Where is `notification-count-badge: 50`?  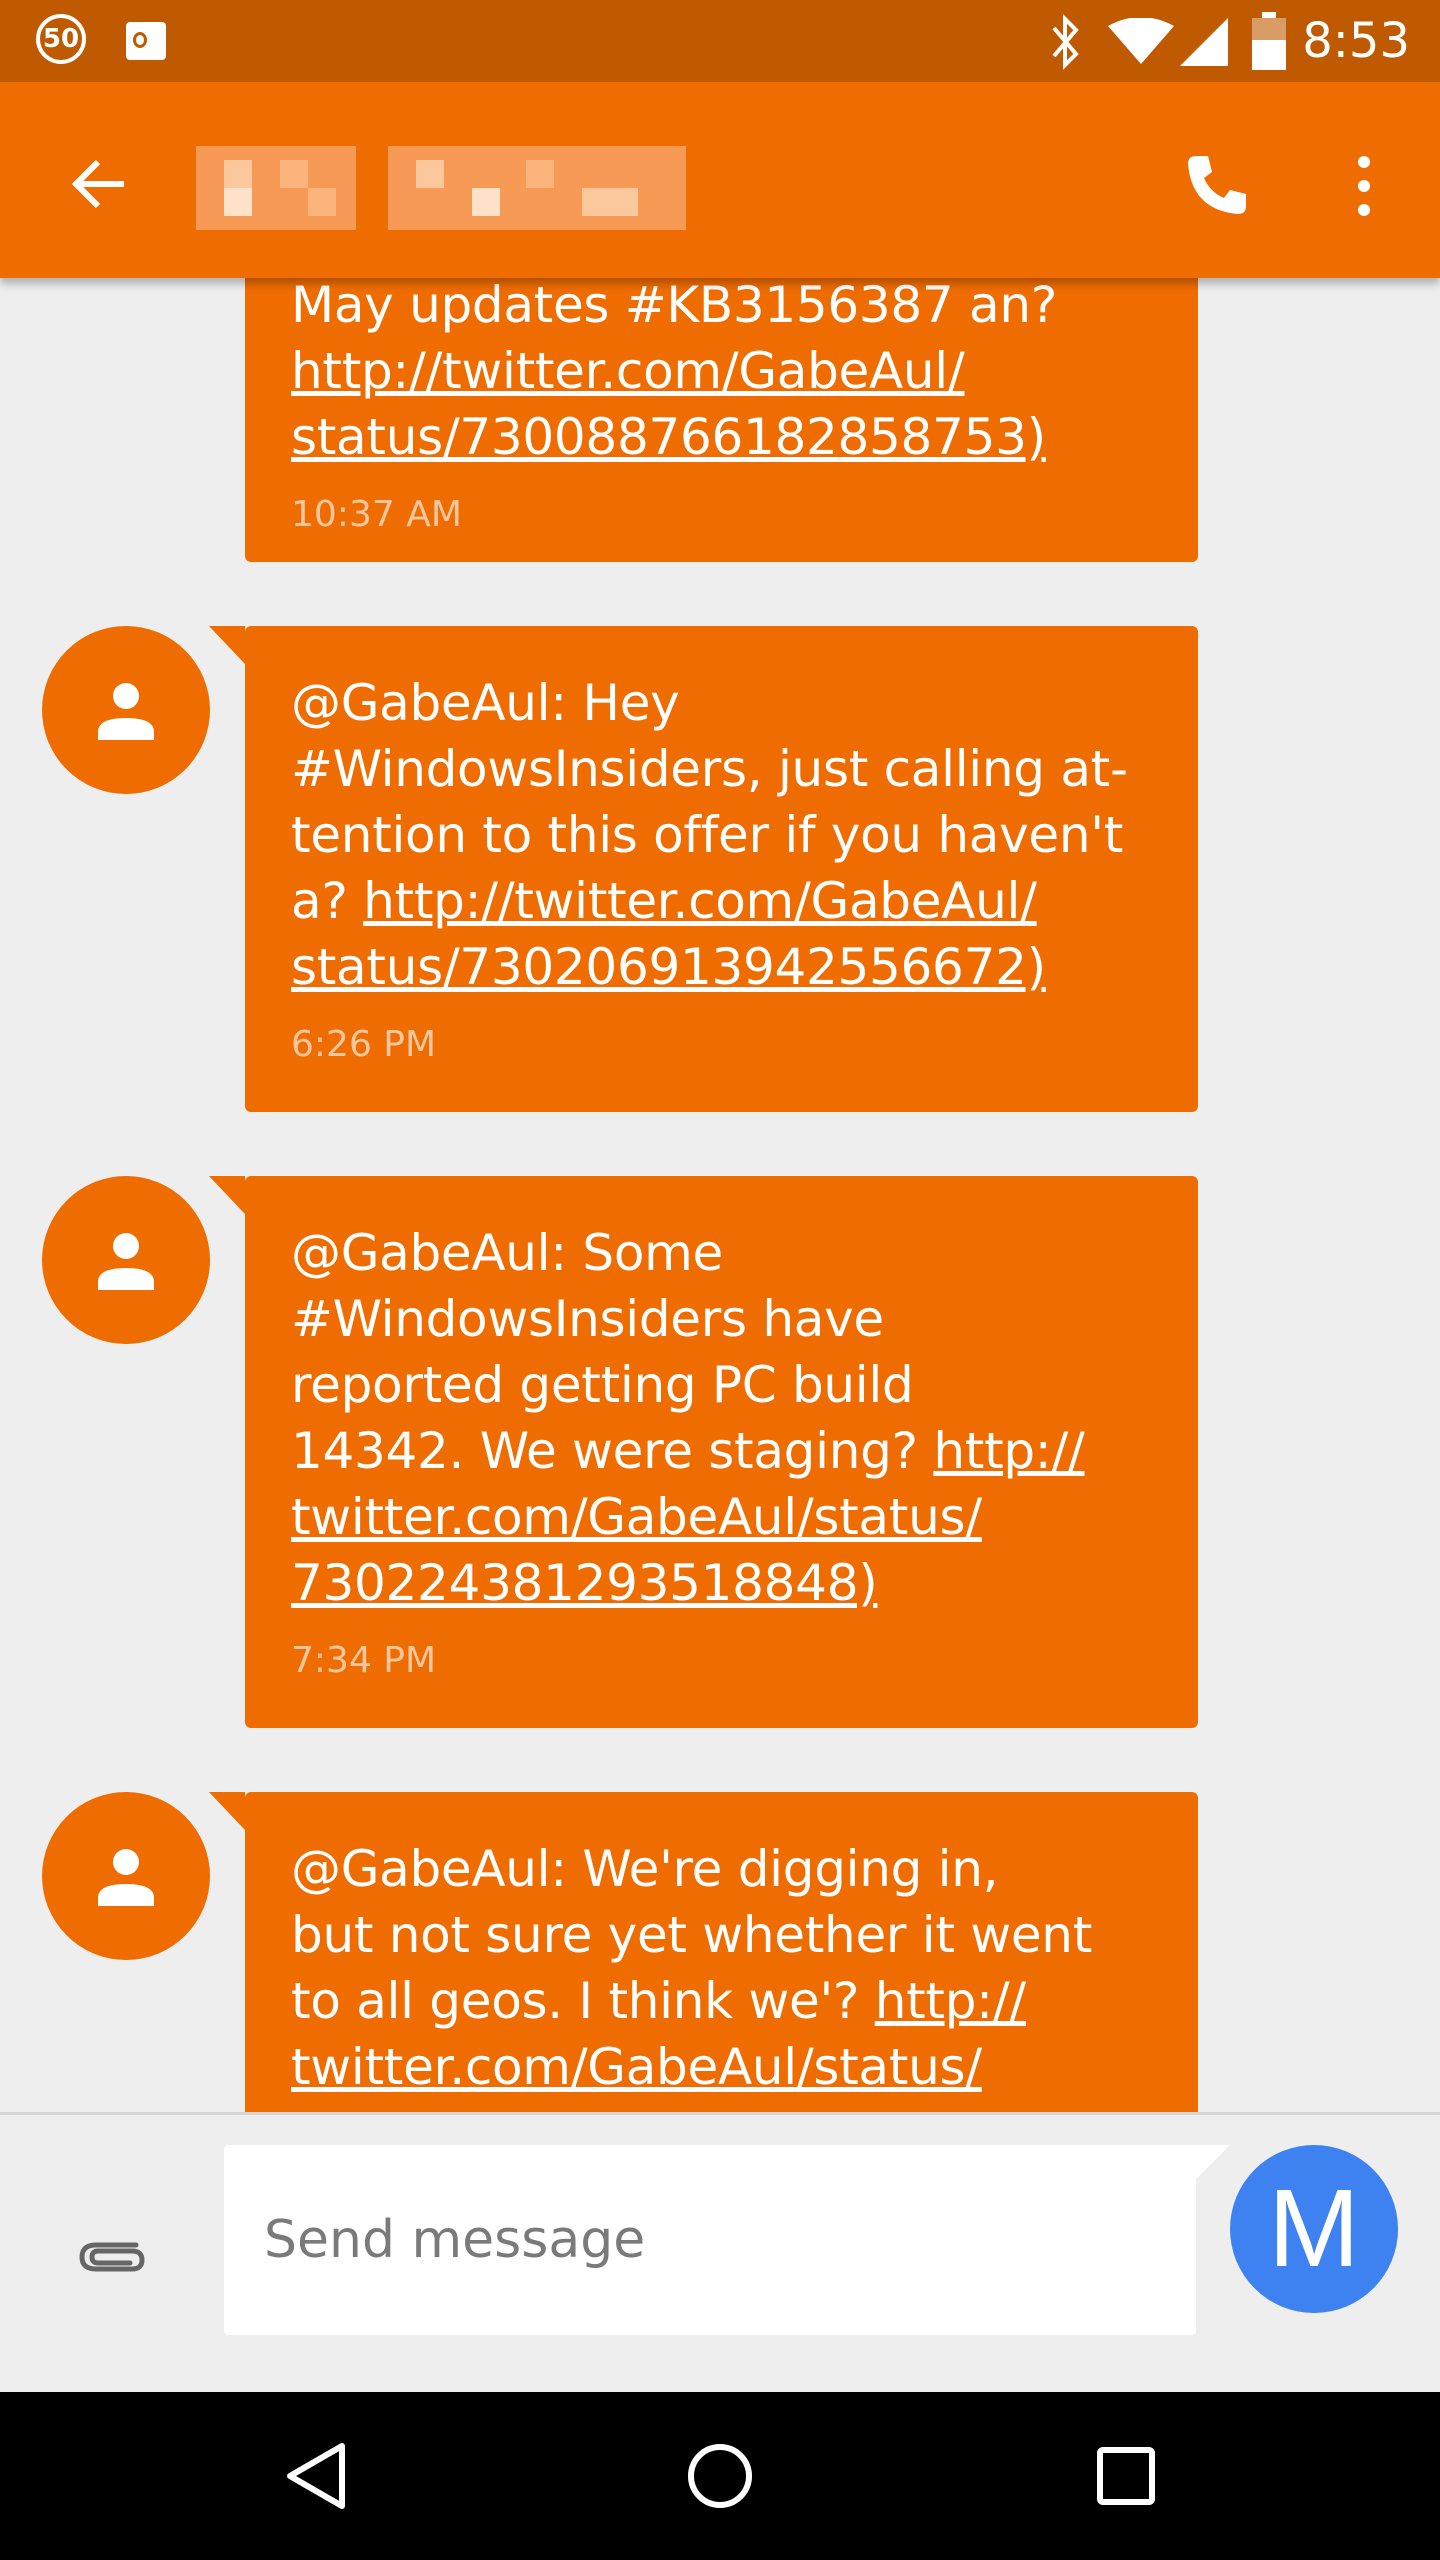
notification-count-badge: 50 is located at coordinates (61, 39).